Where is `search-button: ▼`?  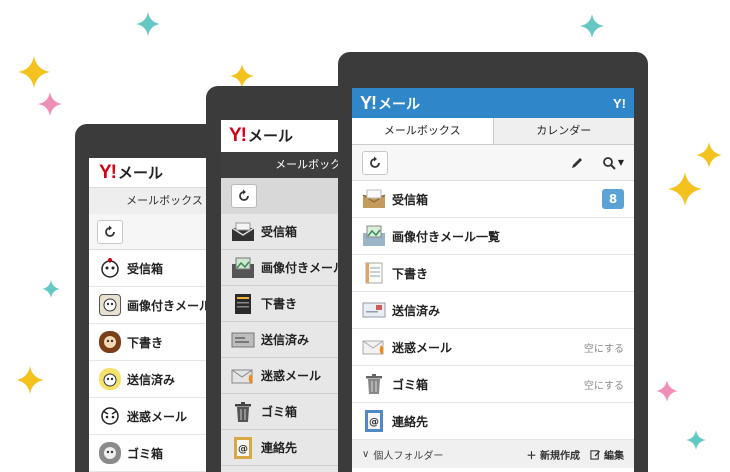 search-button: ▼ is located at coordinates (613, 163).